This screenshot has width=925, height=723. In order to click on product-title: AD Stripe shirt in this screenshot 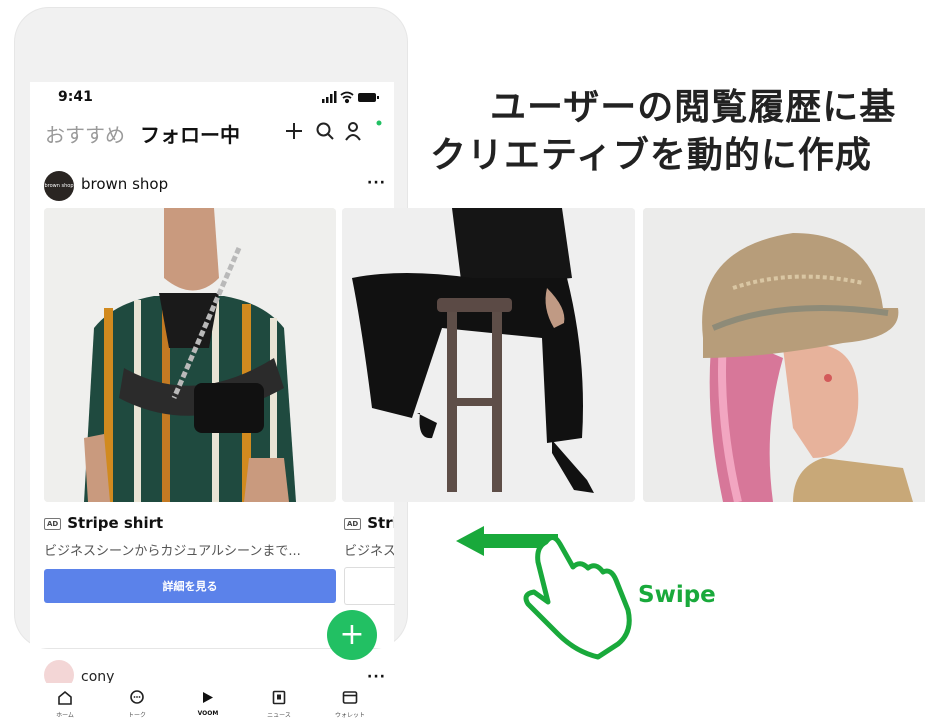, I will do `click(103, 523)`.